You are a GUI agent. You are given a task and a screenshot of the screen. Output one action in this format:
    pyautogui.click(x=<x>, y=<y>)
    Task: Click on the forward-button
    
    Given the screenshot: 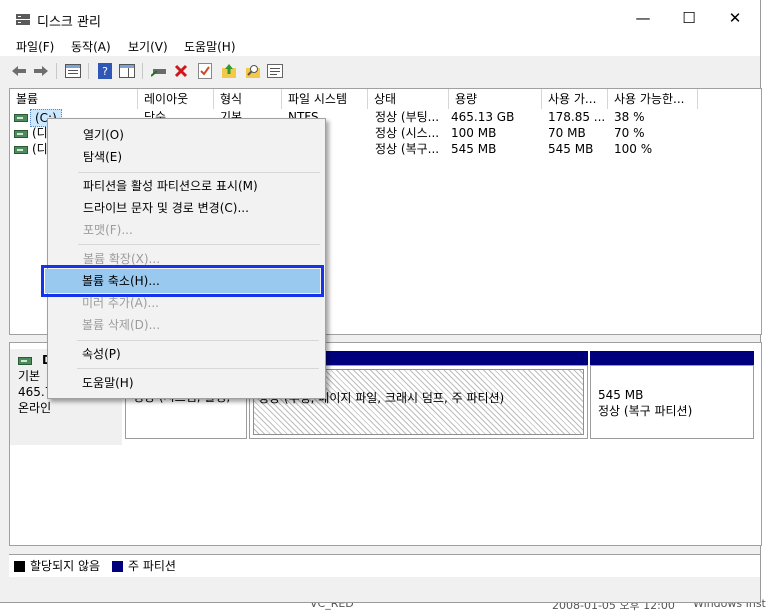 What is the action you would take?
    pyautogui.click(x=41, y=71)
    